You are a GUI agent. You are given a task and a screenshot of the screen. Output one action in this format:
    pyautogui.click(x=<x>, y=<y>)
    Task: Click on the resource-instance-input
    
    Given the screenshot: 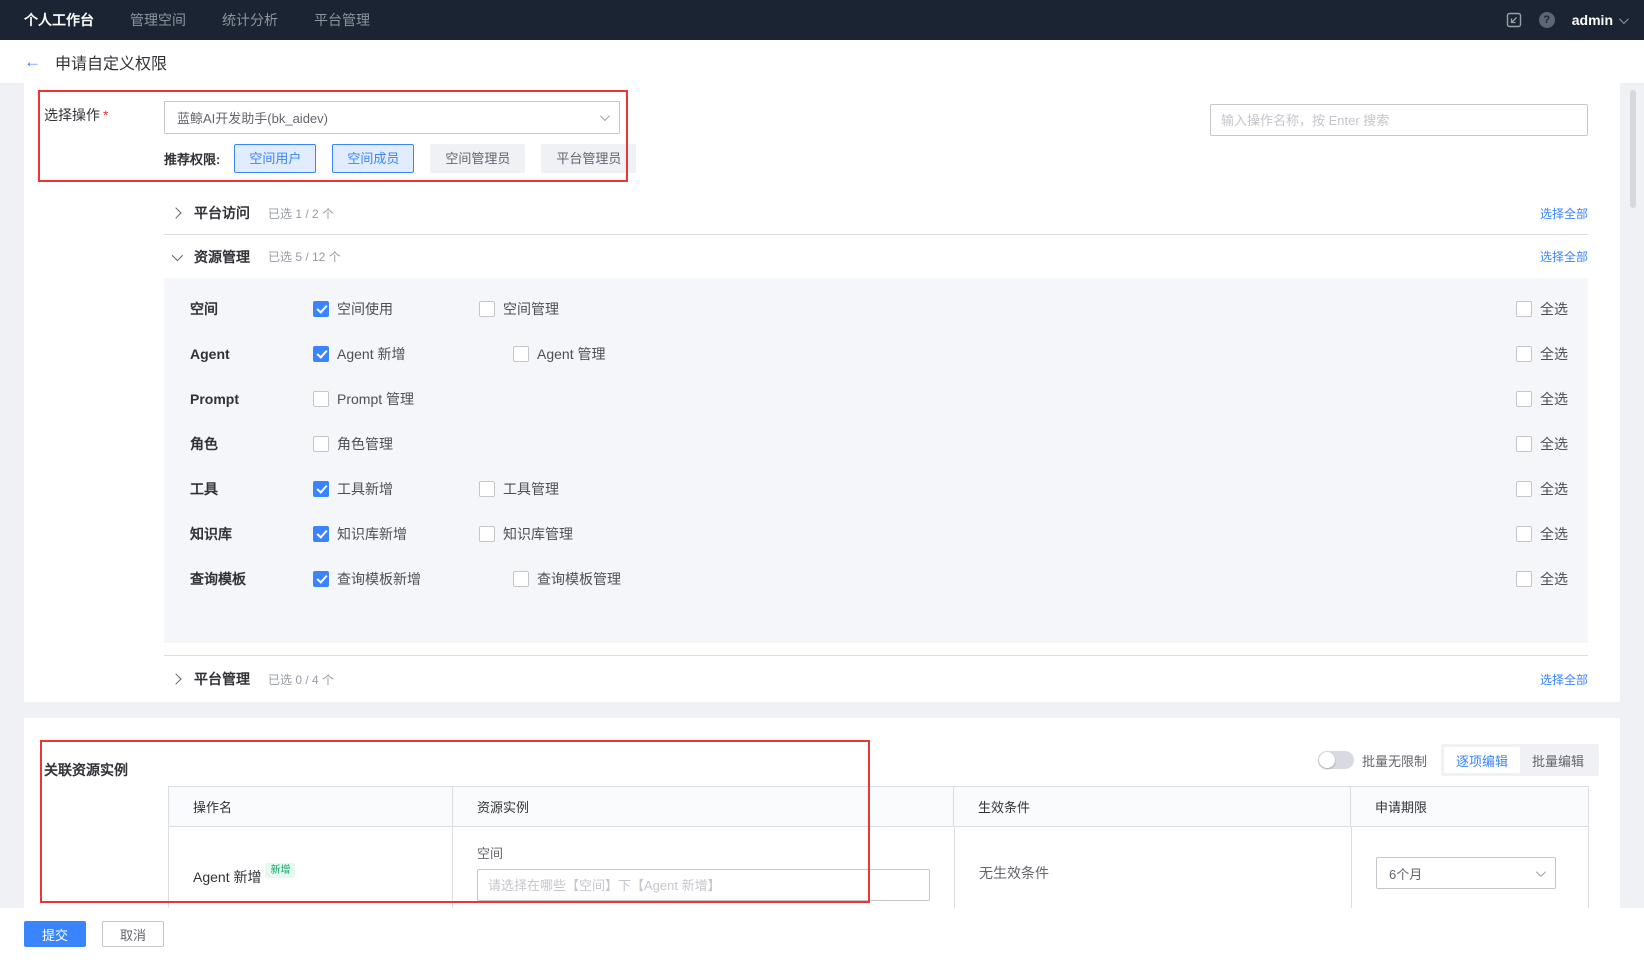 What is the action you would take?
    pyautogui.click(x=703, y=885)
    